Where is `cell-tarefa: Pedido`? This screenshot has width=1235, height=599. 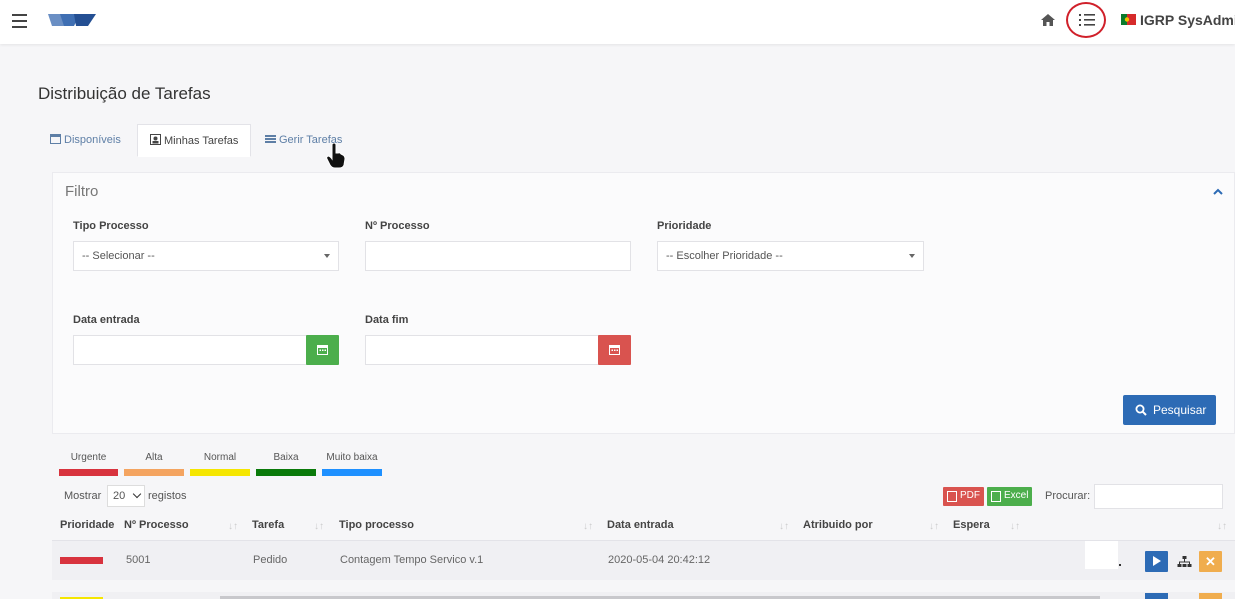 cell-tarefa: Pedido is located at coordinates (270, 560).